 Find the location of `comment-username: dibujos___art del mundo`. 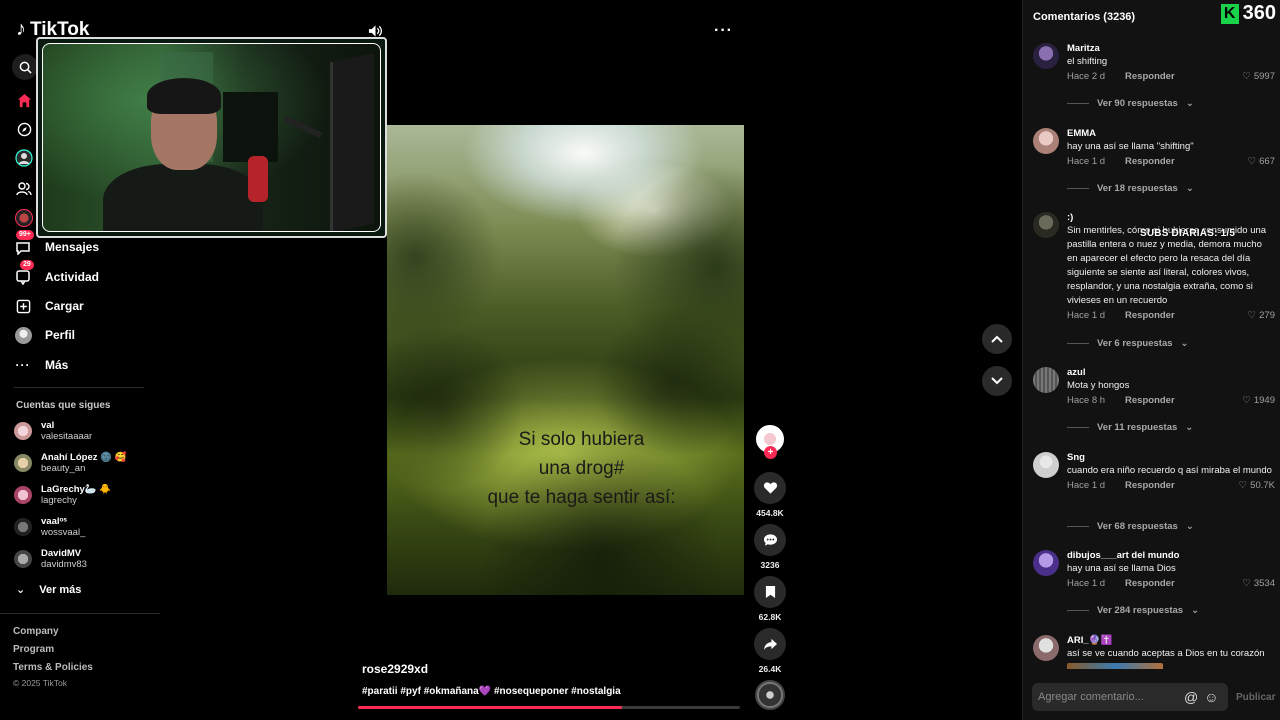

comment-username: dibujos___art del mundo is located at coordinates (1169, 556).